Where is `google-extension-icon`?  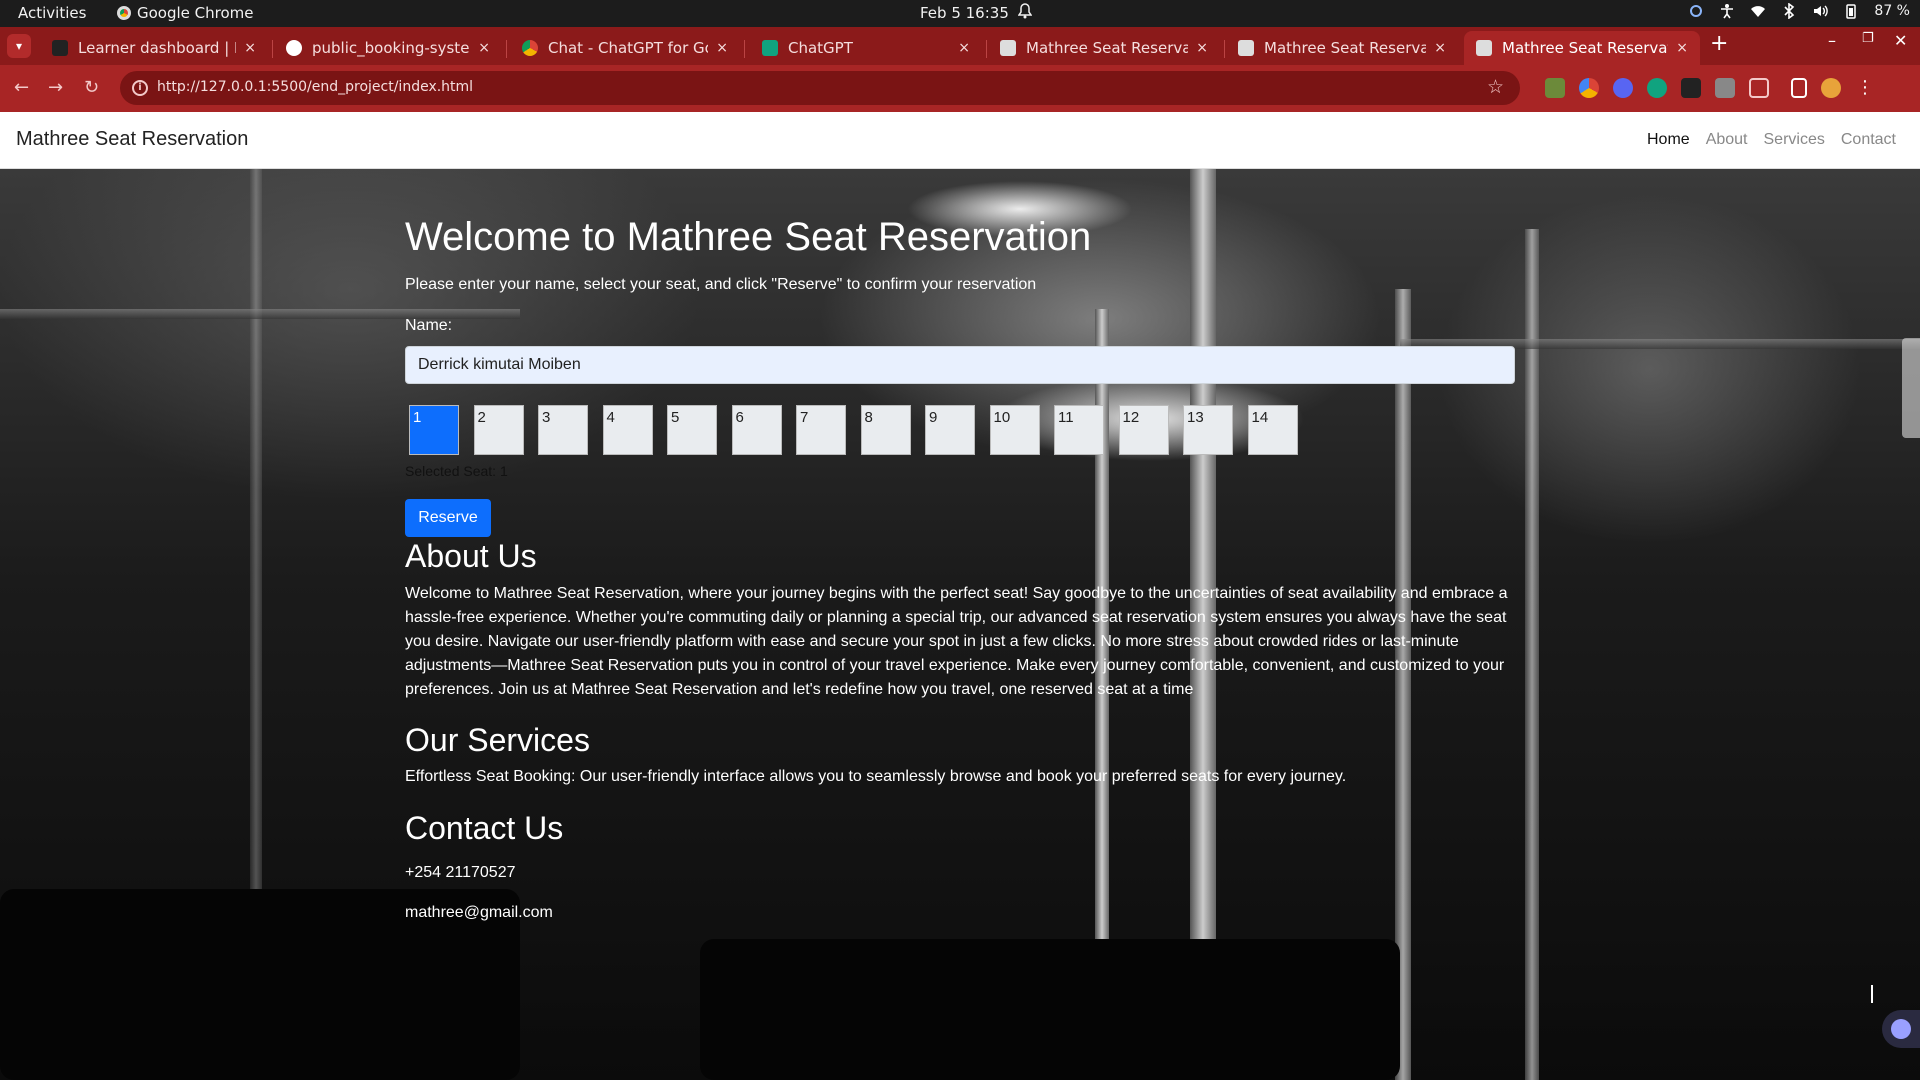
google-extension-icon is located at coordinates (1589, 88).